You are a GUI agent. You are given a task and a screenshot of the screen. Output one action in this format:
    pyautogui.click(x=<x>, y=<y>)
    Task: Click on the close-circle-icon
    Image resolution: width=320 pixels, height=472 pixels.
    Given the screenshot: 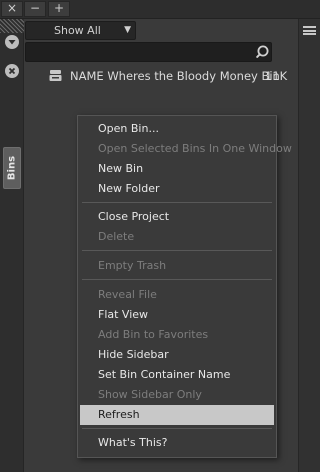 What is the action you would take?
    pyautogui.click(x=12, y=71)
    